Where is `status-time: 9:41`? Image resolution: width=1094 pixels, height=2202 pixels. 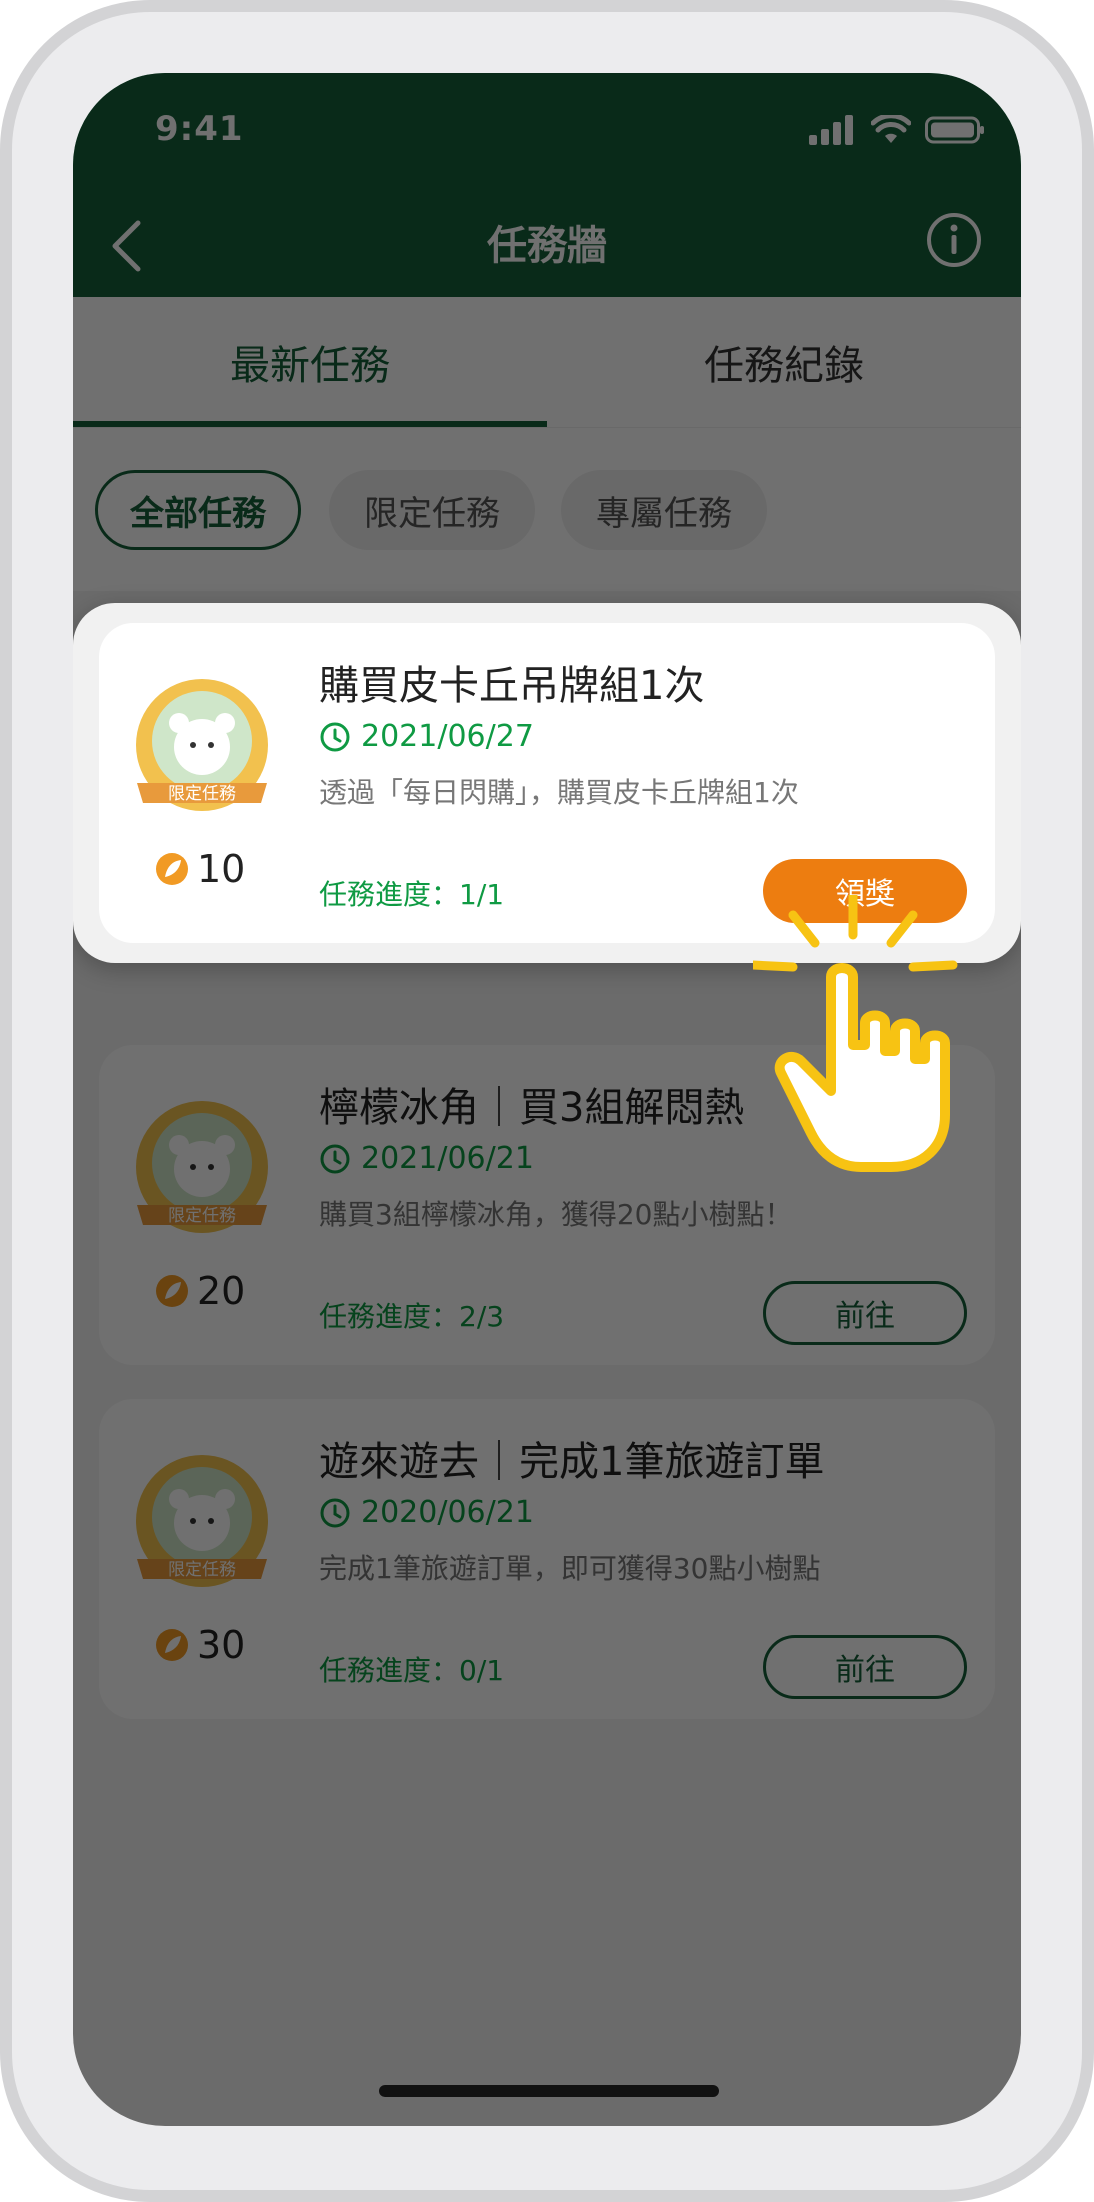
status-time: 9:41 is located at coordinates (199, 129).